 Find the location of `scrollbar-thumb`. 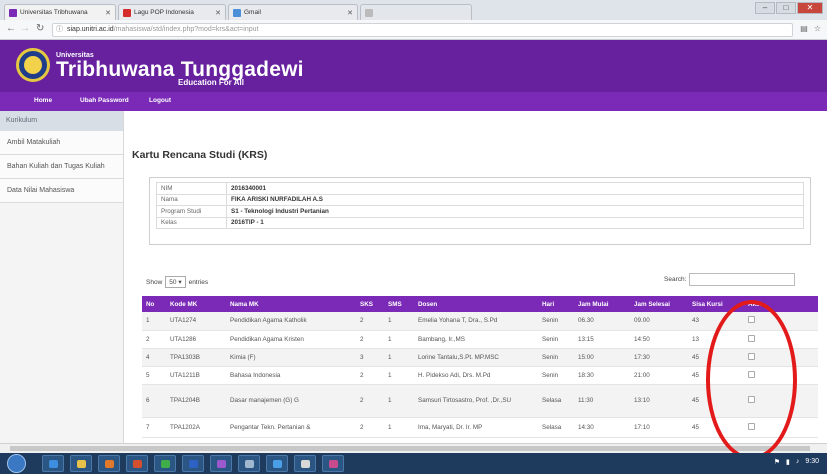

scrollbar-thumb is located at coordinates (410, 448).